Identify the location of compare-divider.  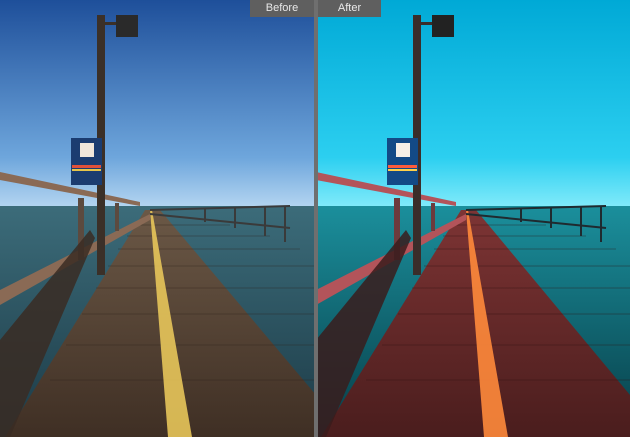
(316, 218).